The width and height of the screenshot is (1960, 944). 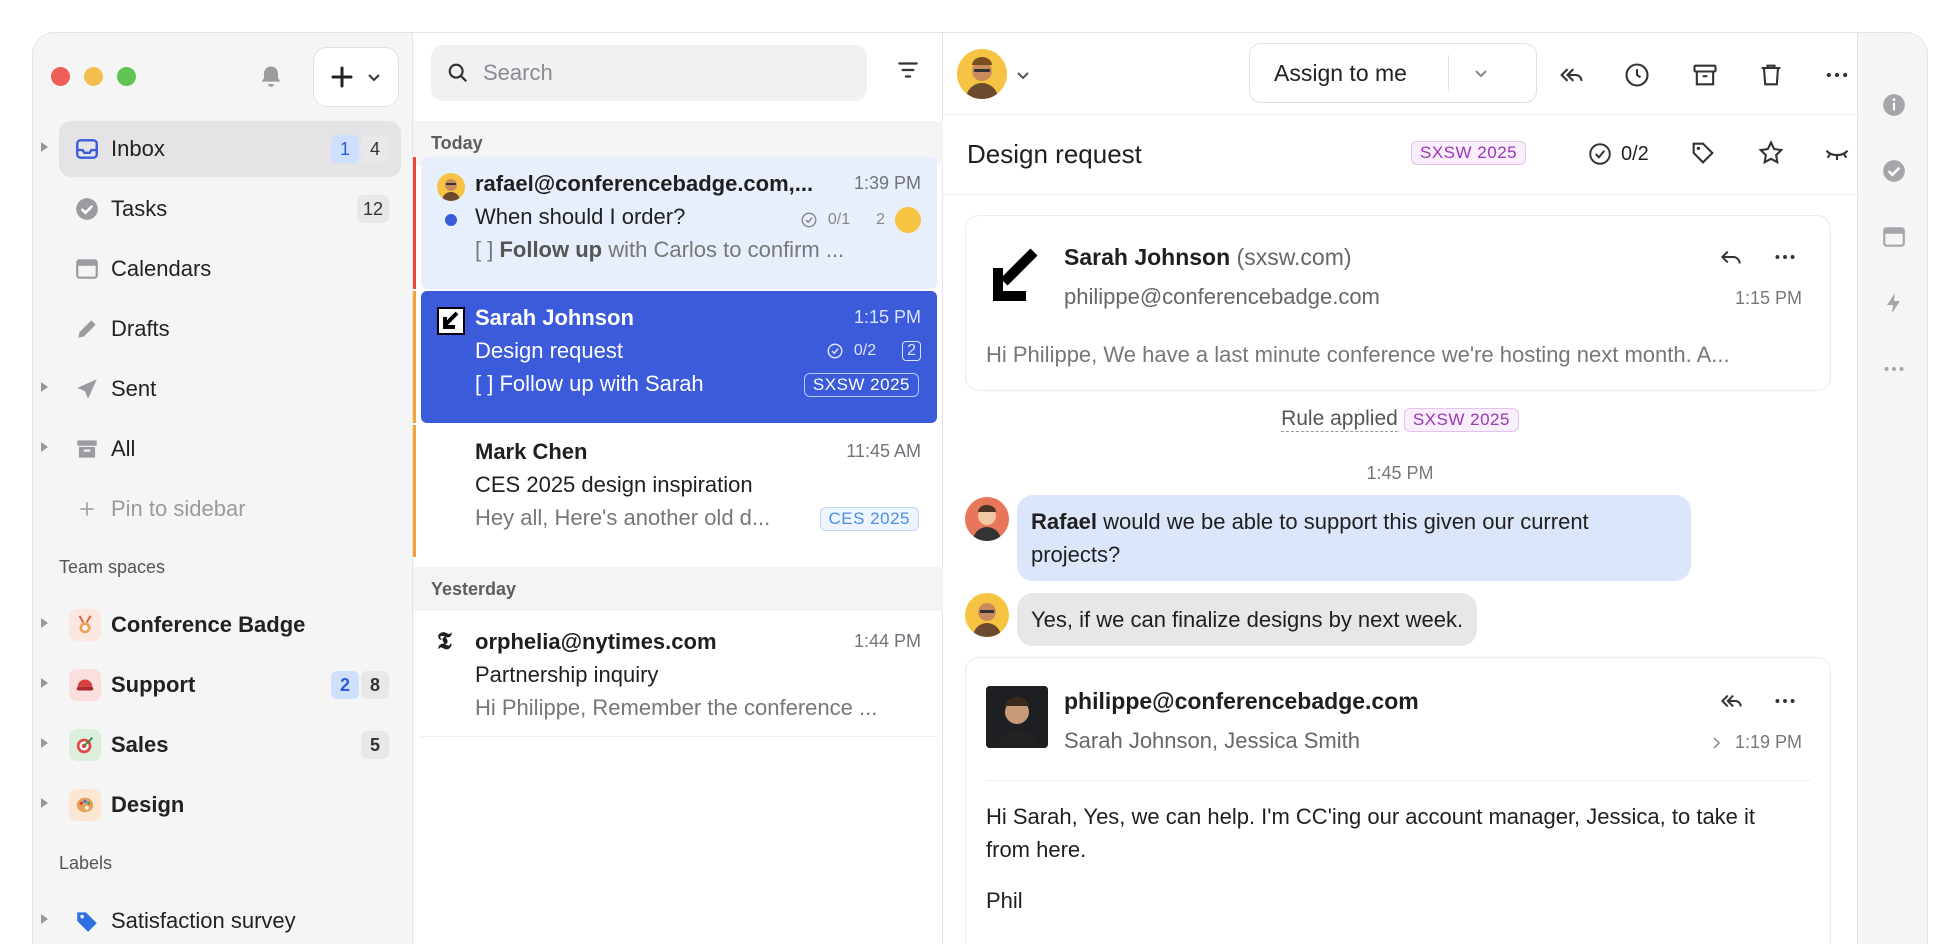 I want to click on minimize-window-button, so click(x=93, y=76).